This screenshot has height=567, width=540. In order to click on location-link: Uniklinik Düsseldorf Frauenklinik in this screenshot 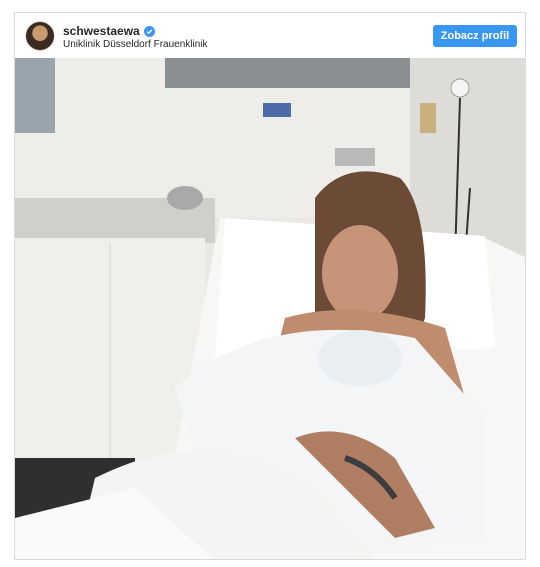, I will do `click(135, 44)`.